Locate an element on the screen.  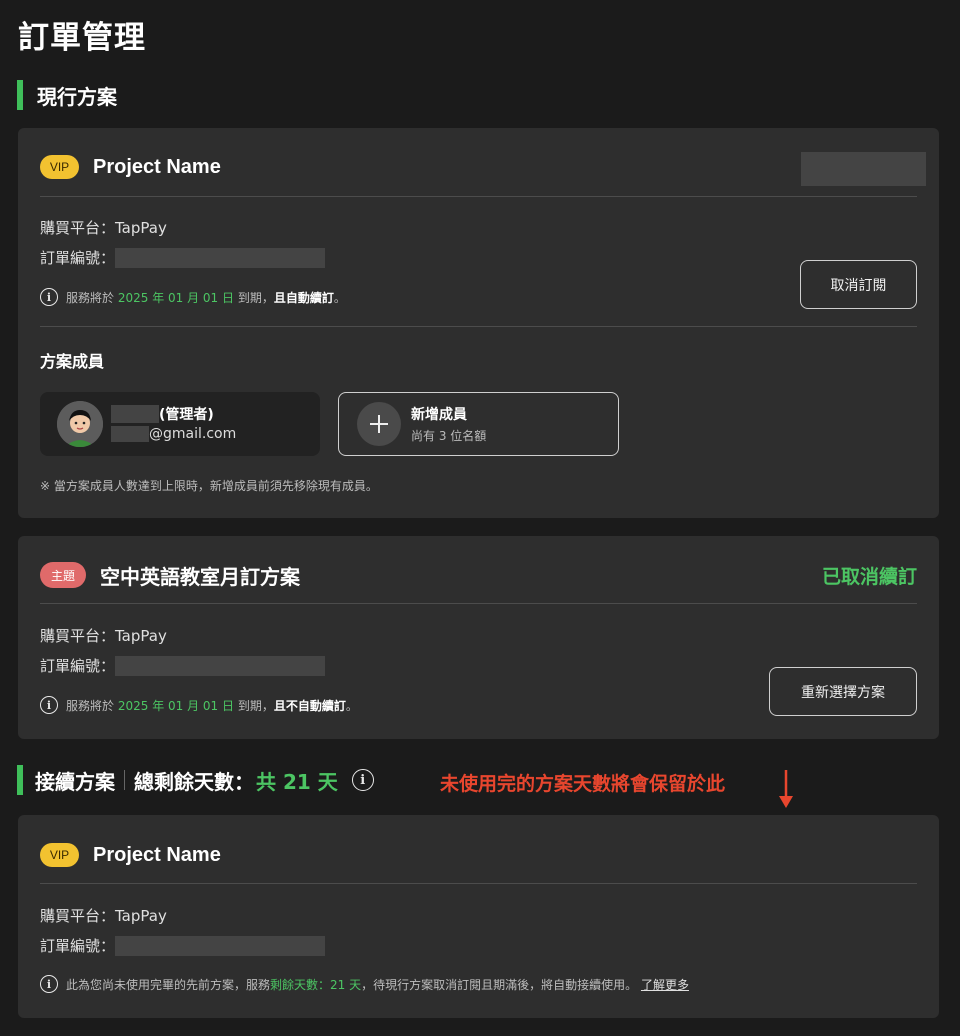
add-member-title: 新增成員 is located at coordinates (439, 415).